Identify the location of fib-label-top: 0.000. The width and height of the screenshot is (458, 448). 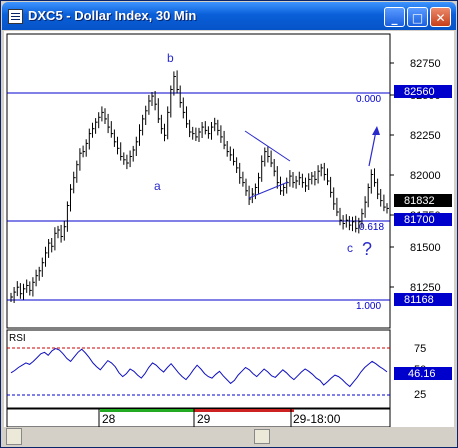
(368, 99).